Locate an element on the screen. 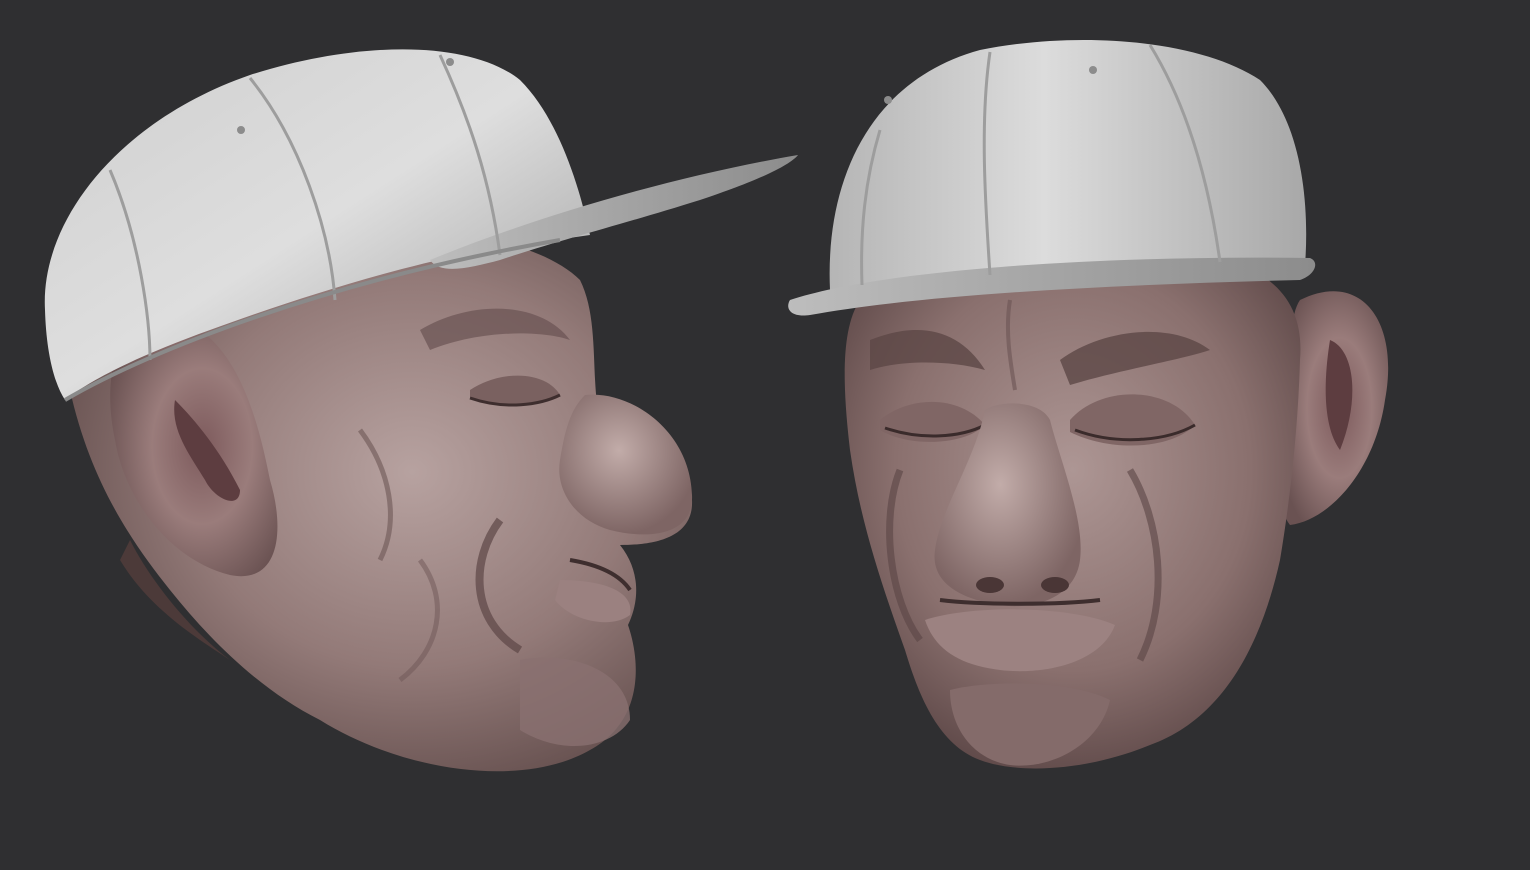 The height and width of the screenshot is (870, 1530). front-view-cap is located at coordinates (1052, 178).